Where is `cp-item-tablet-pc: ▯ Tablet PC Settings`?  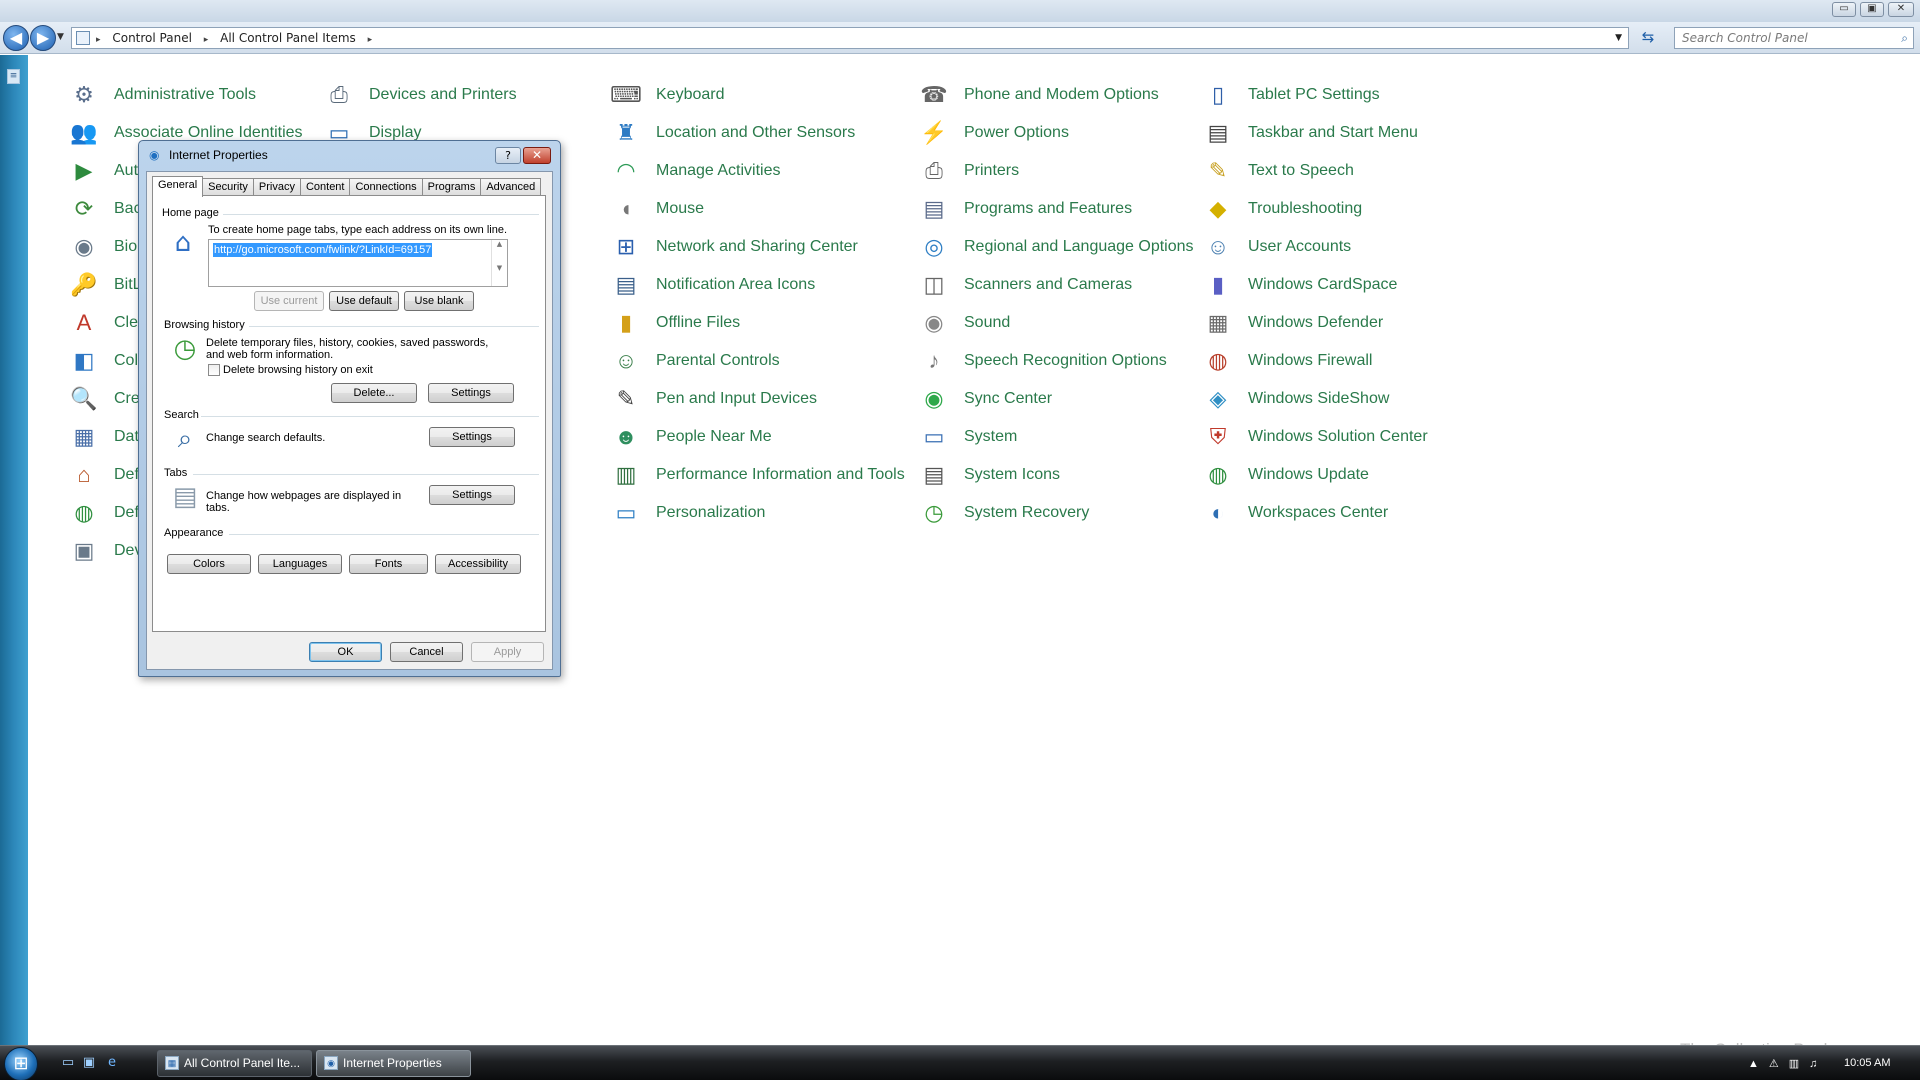 cp-item-tablet-pc: ▯ Tablet PC Settings is located at coordinates (1291, 95).